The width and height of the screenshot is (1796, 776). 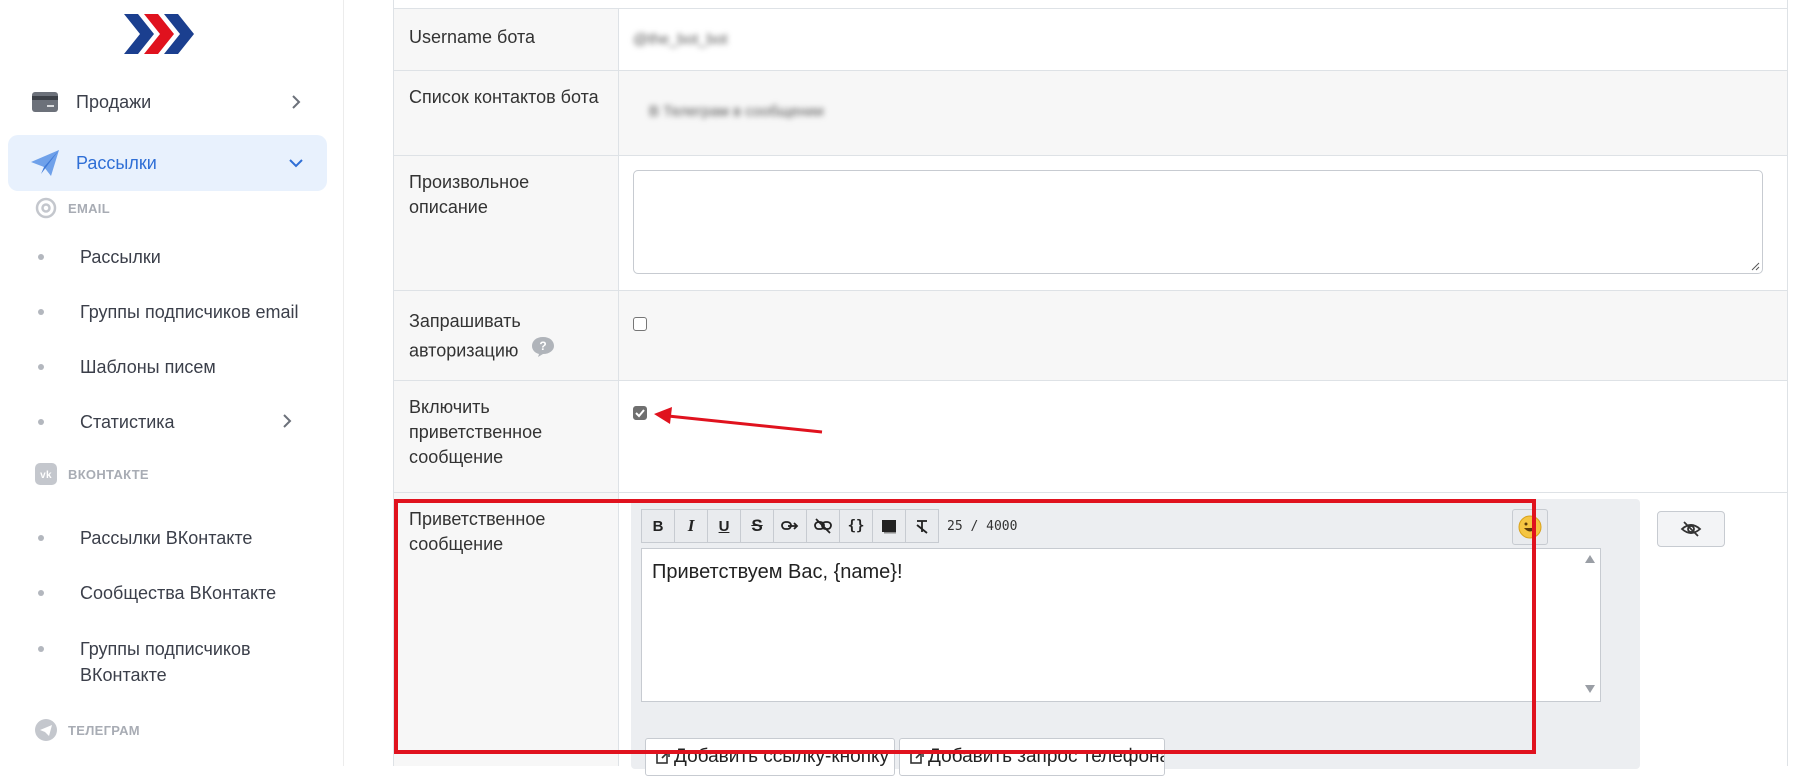 I want to click on sidebar-item-email-templates: Шаблоны писем, so click(x=183, y=367).